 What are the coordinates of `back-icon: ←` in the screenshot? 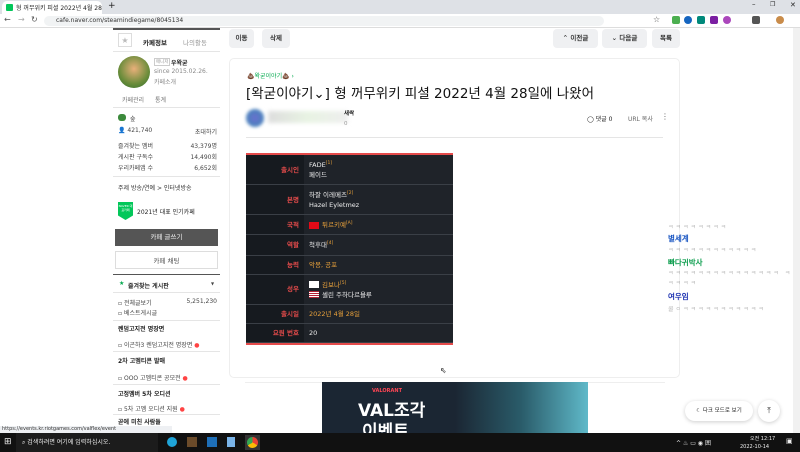 It's located at (7, 19).